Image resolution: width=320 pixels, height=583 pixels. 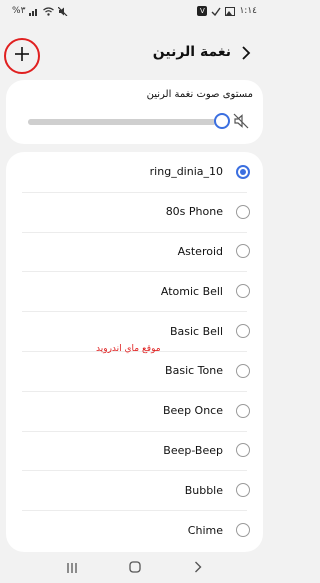 What do you see at coordinates (49, 11) in the screenshot?
I see `wifi-icon` at bounding box center [49, 11].